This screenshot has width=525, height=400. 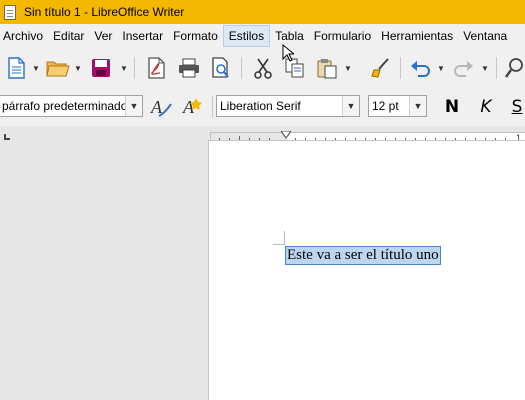 What do you see at coordinates (16, 68) in the screenshot?
I see `new-document-icon` at bounding box center [16, 68].